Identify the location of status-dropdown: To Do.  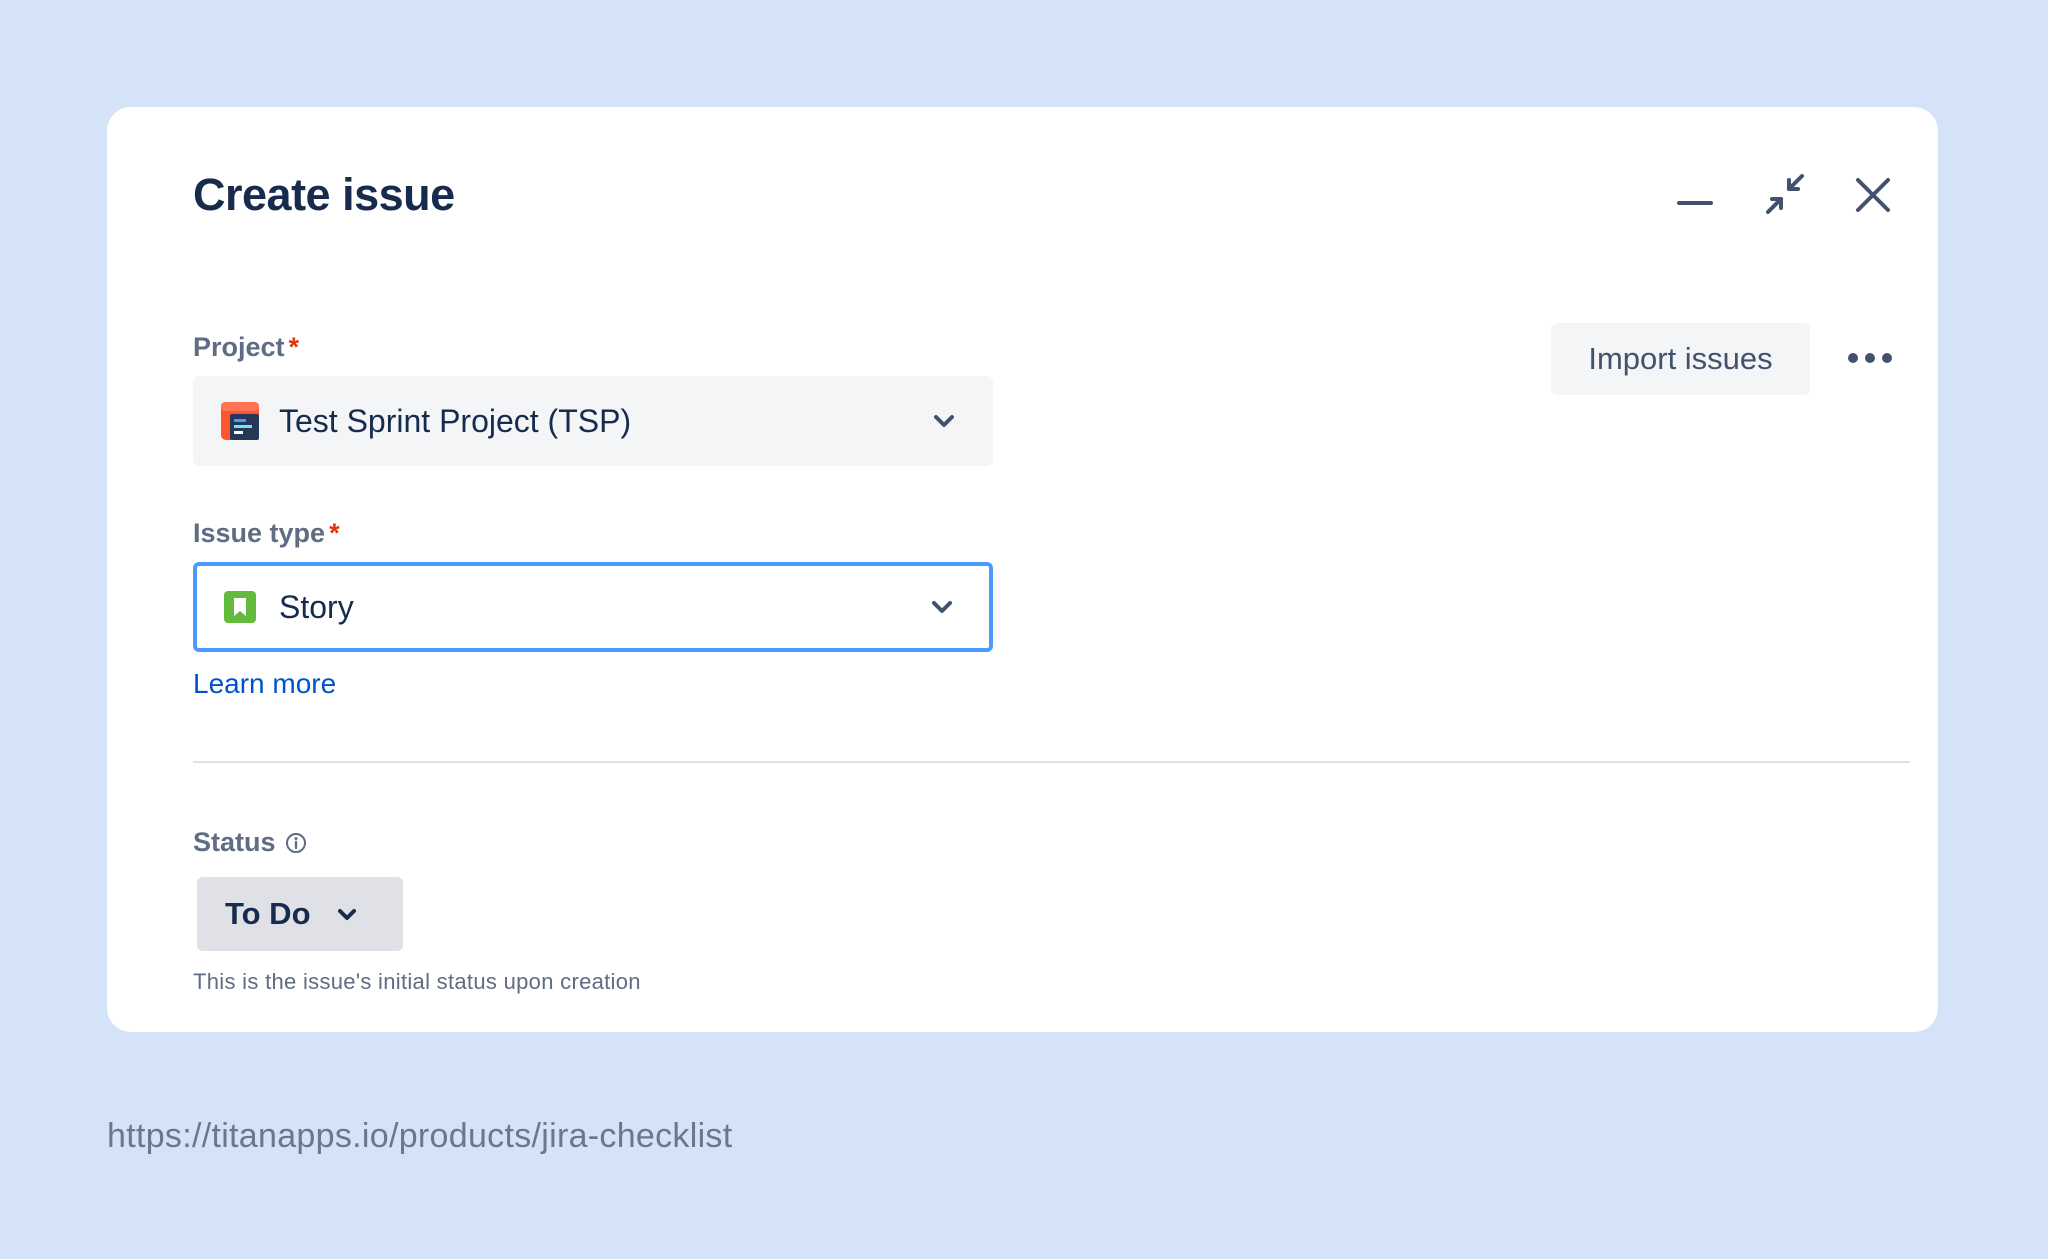
(300, 914).